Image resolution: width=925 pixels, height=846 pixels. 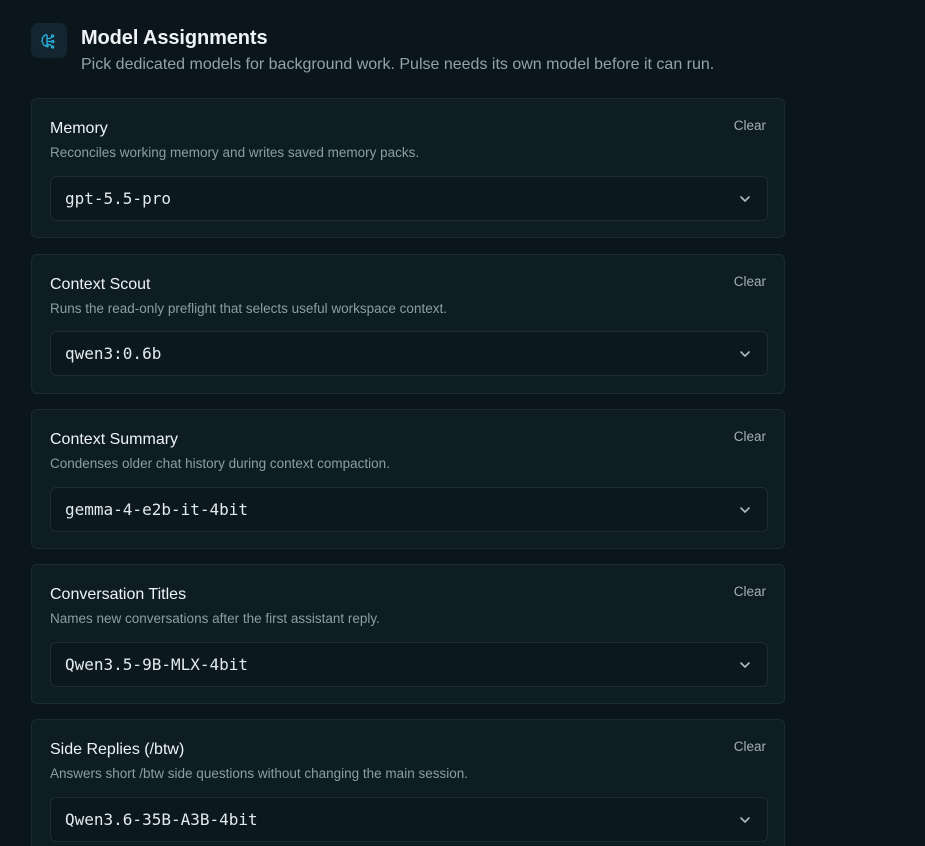 What do you see at coordinates (49, 40) in the screenshot?
I see `brain-circuit-icon` at bounding box center [49, 40].